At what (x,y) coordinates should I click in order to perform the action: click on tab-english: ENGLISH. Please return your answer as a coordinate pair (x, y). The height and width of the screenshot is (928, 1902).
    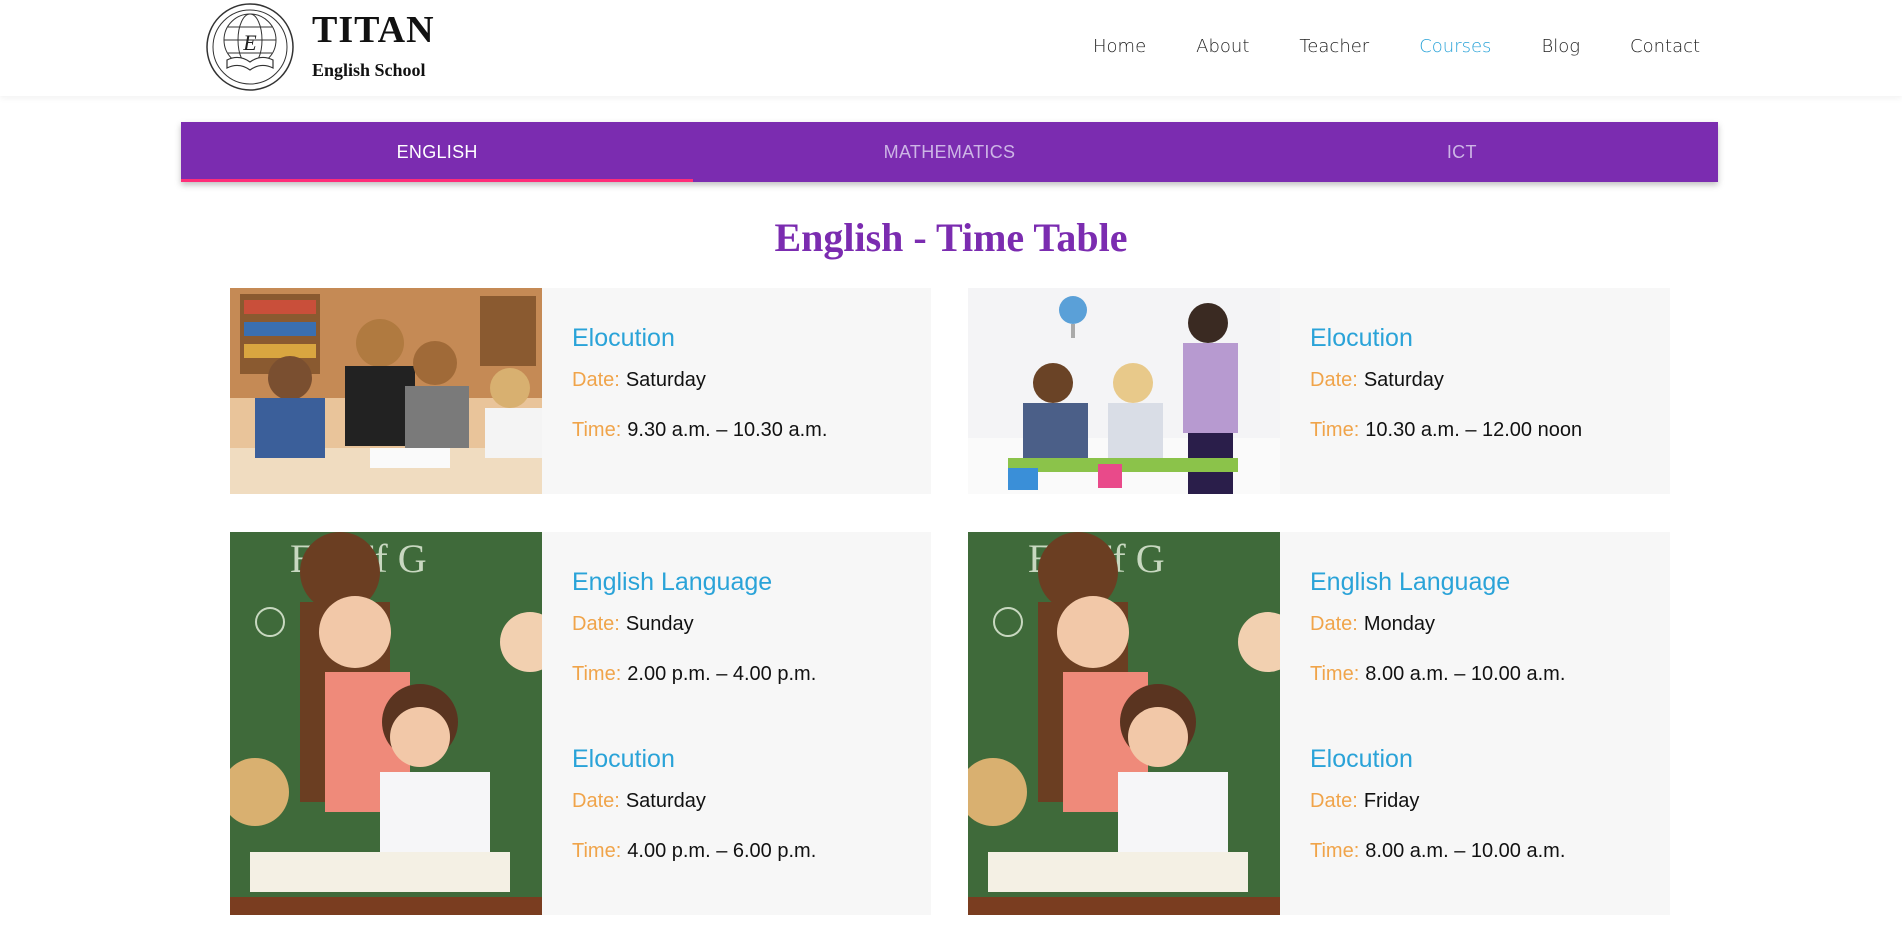
    Looking at the image, I should click on (437, 152).